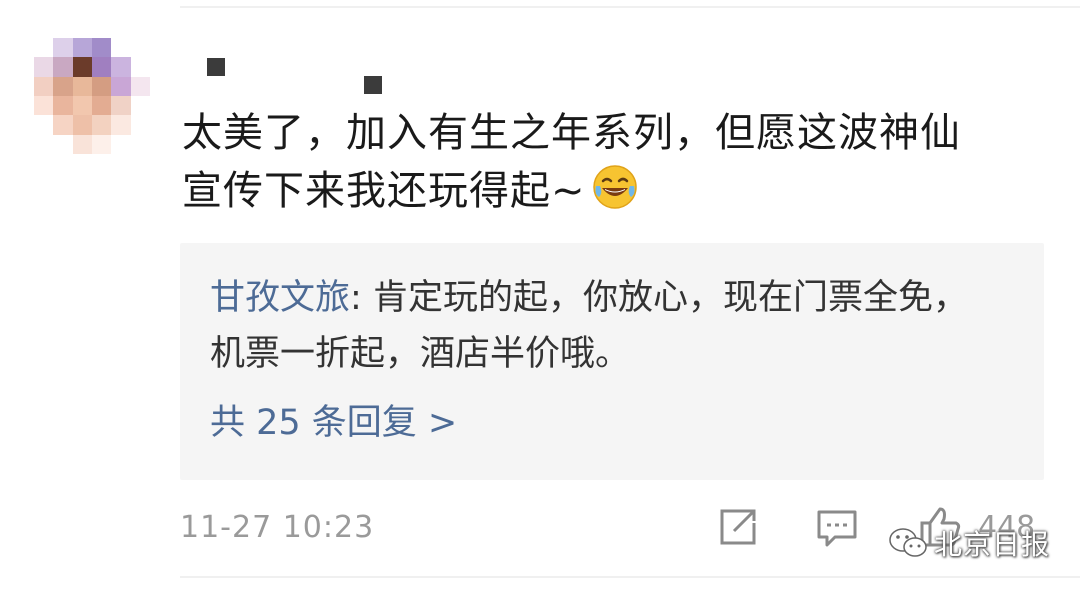 This screenshot has width=1080, height=589. Describe the element at coordinates (630, 577) in the screenshot. I see `bottom-divider` at that location.